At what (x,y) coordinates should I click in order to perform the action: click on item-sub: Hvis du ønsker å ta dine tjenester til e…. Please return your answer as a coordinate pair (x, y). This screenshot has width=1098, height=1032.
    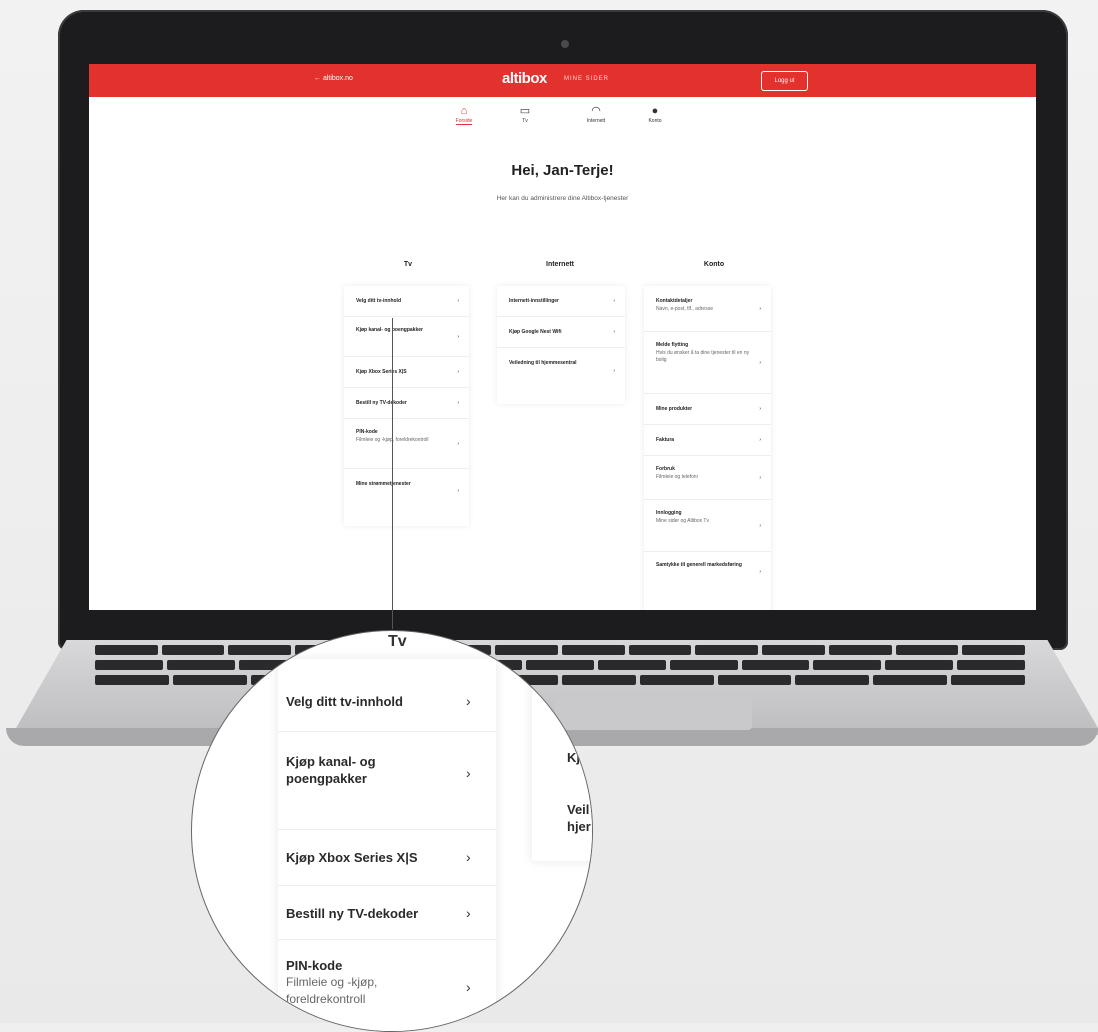
    Looking at the image, I should click on (703, 356).